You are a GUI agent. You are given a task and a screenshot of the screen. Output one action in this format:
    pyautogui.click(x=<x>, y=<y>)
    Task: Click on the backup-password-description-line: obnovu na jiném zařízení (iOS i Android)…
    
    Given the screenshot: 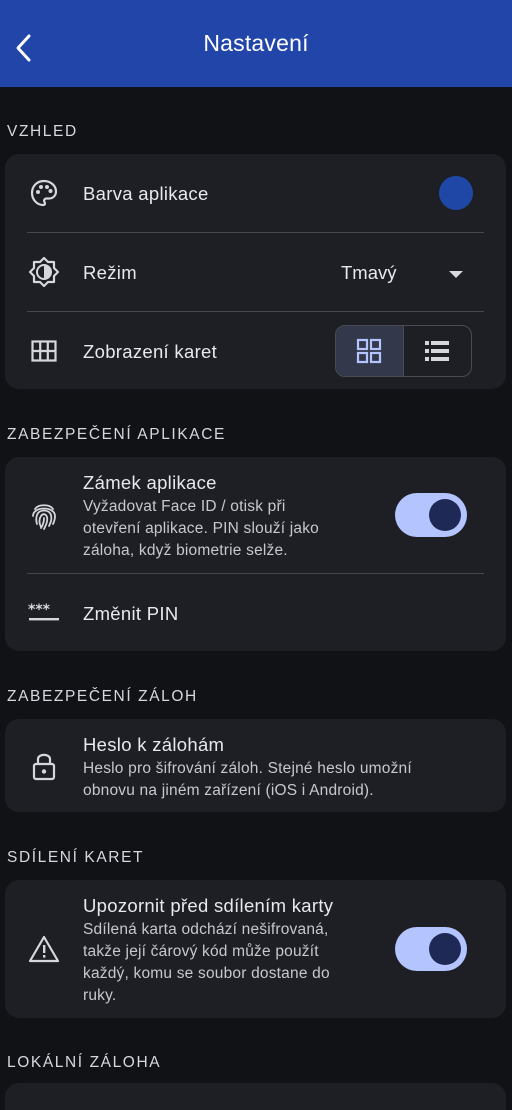 What is the action you would take?
    pyautogui.click(x=228, y=790)
    